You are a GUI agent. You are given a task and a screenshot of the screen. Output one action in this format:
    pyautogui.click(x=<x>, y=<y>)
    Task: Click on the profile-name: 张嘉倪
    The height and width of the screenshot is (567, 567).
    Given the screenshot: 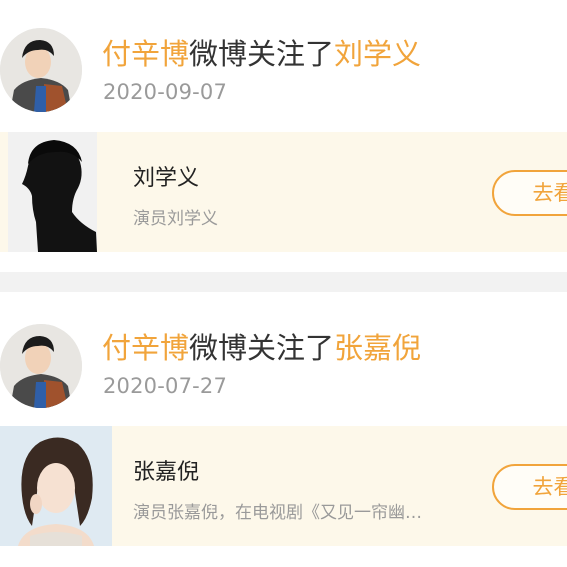 What is the action you would take?
    pyautogui.click(x=166, y=472)
    